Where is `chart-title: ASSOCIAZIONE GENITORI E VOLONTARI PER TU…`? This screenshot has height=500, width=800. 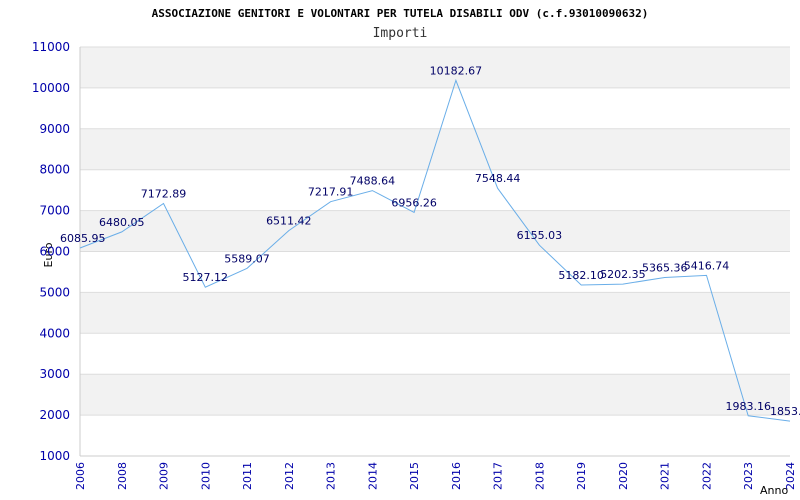
chart-title: ASSOCIAZIONE GENITORI E VOLONTARI PER TU… is located at coordinates (400, 13).